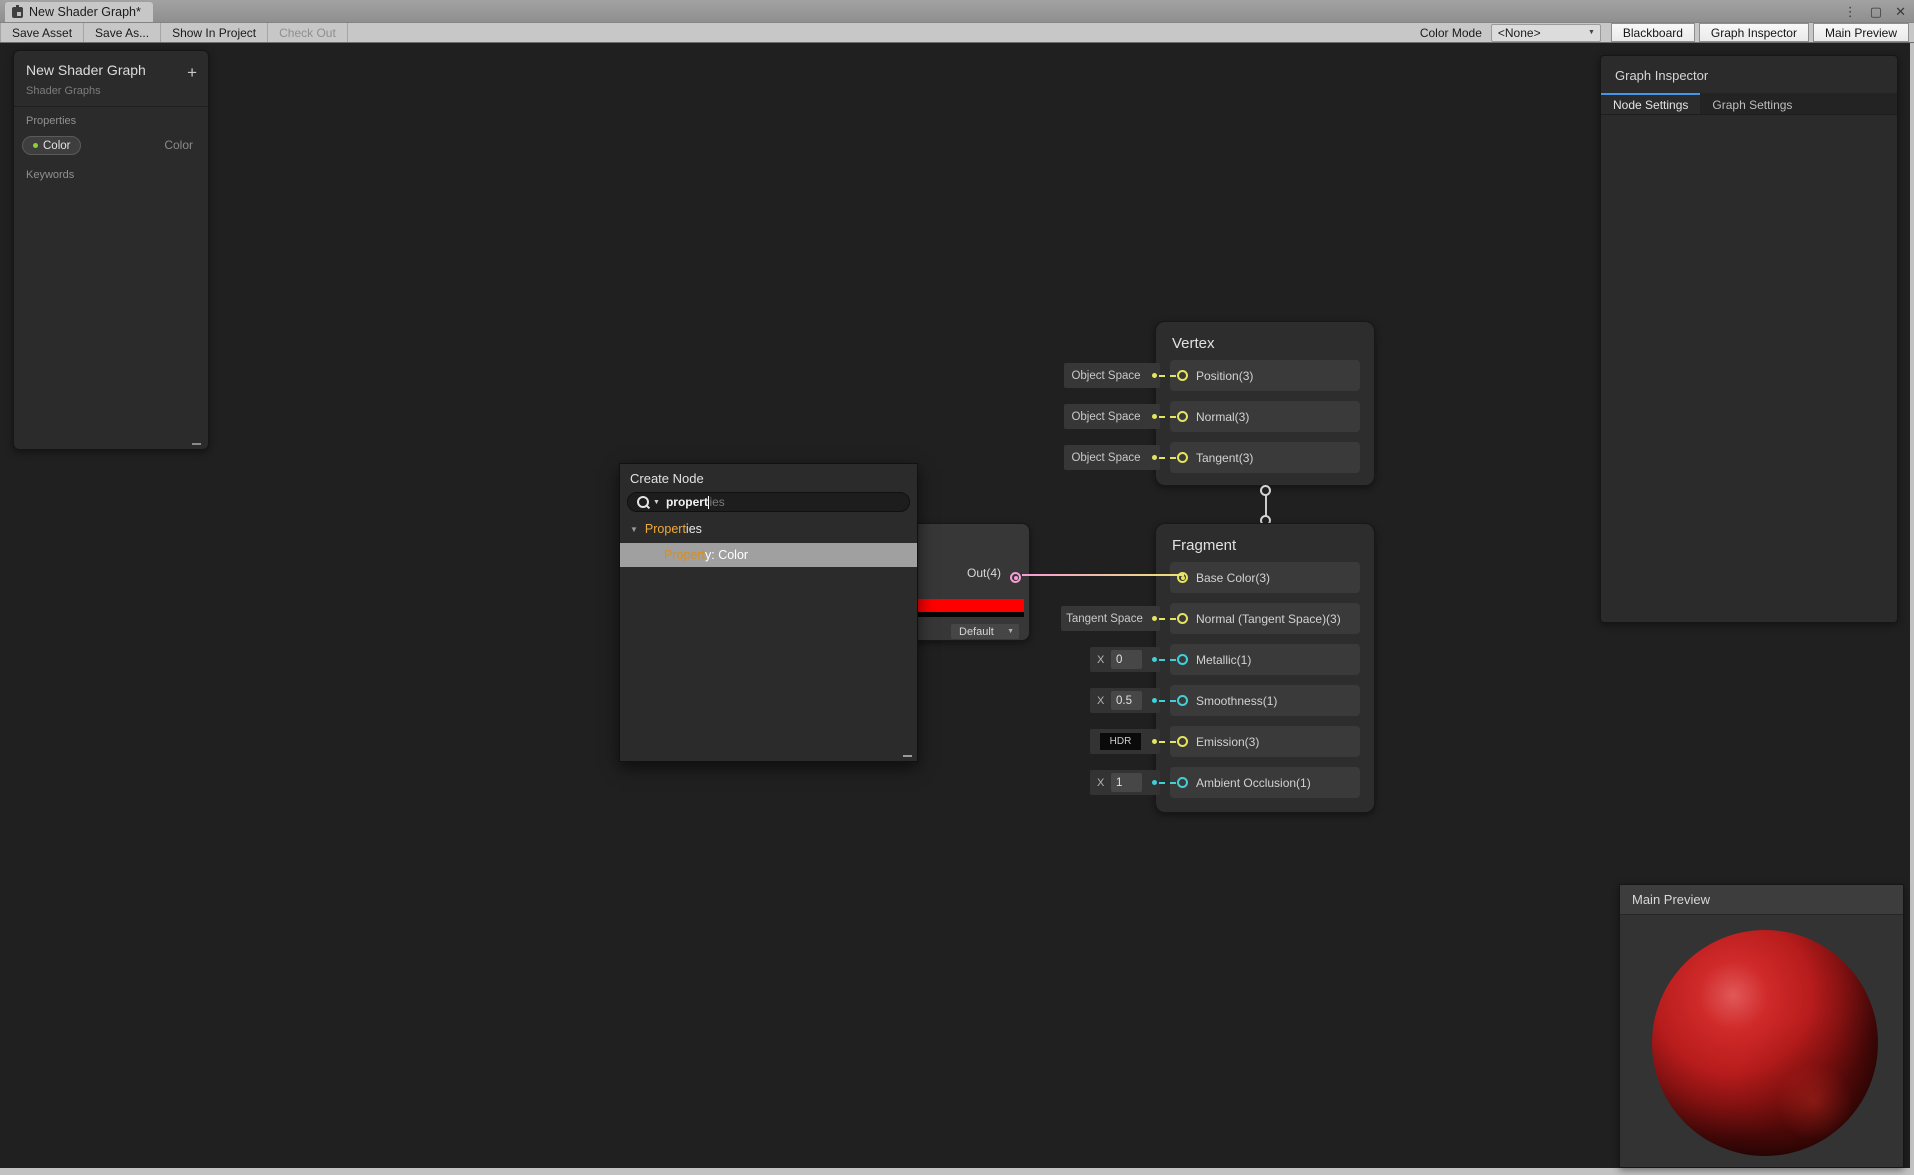 The height and width of the screenshot is (1175, 1914). Describe the element at coordinates (907, 756) in the screenshot. I see `popup-resize-handle` at that location.